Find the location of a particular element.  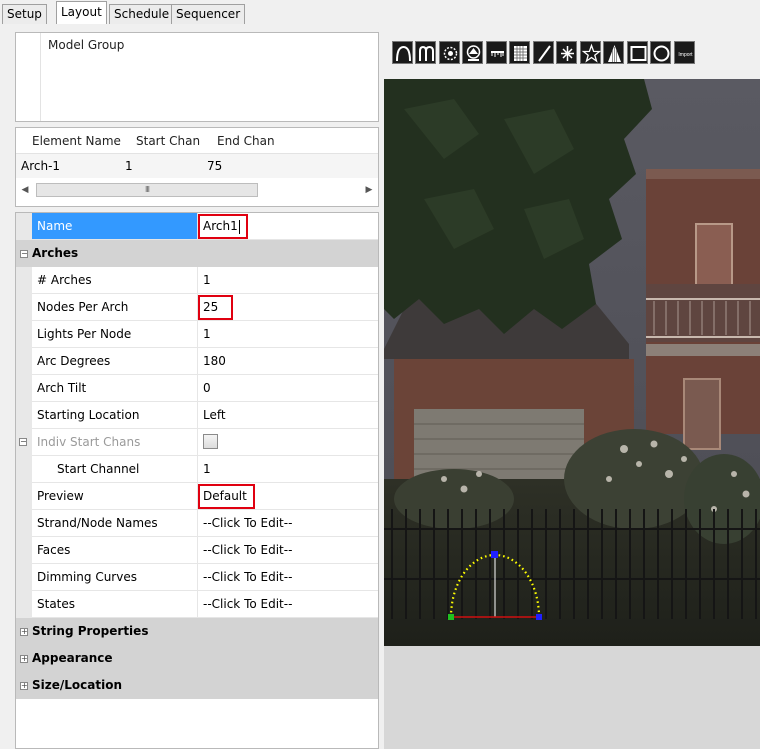

lights-per-node-field: 1 is located at coordinates (288, 334).